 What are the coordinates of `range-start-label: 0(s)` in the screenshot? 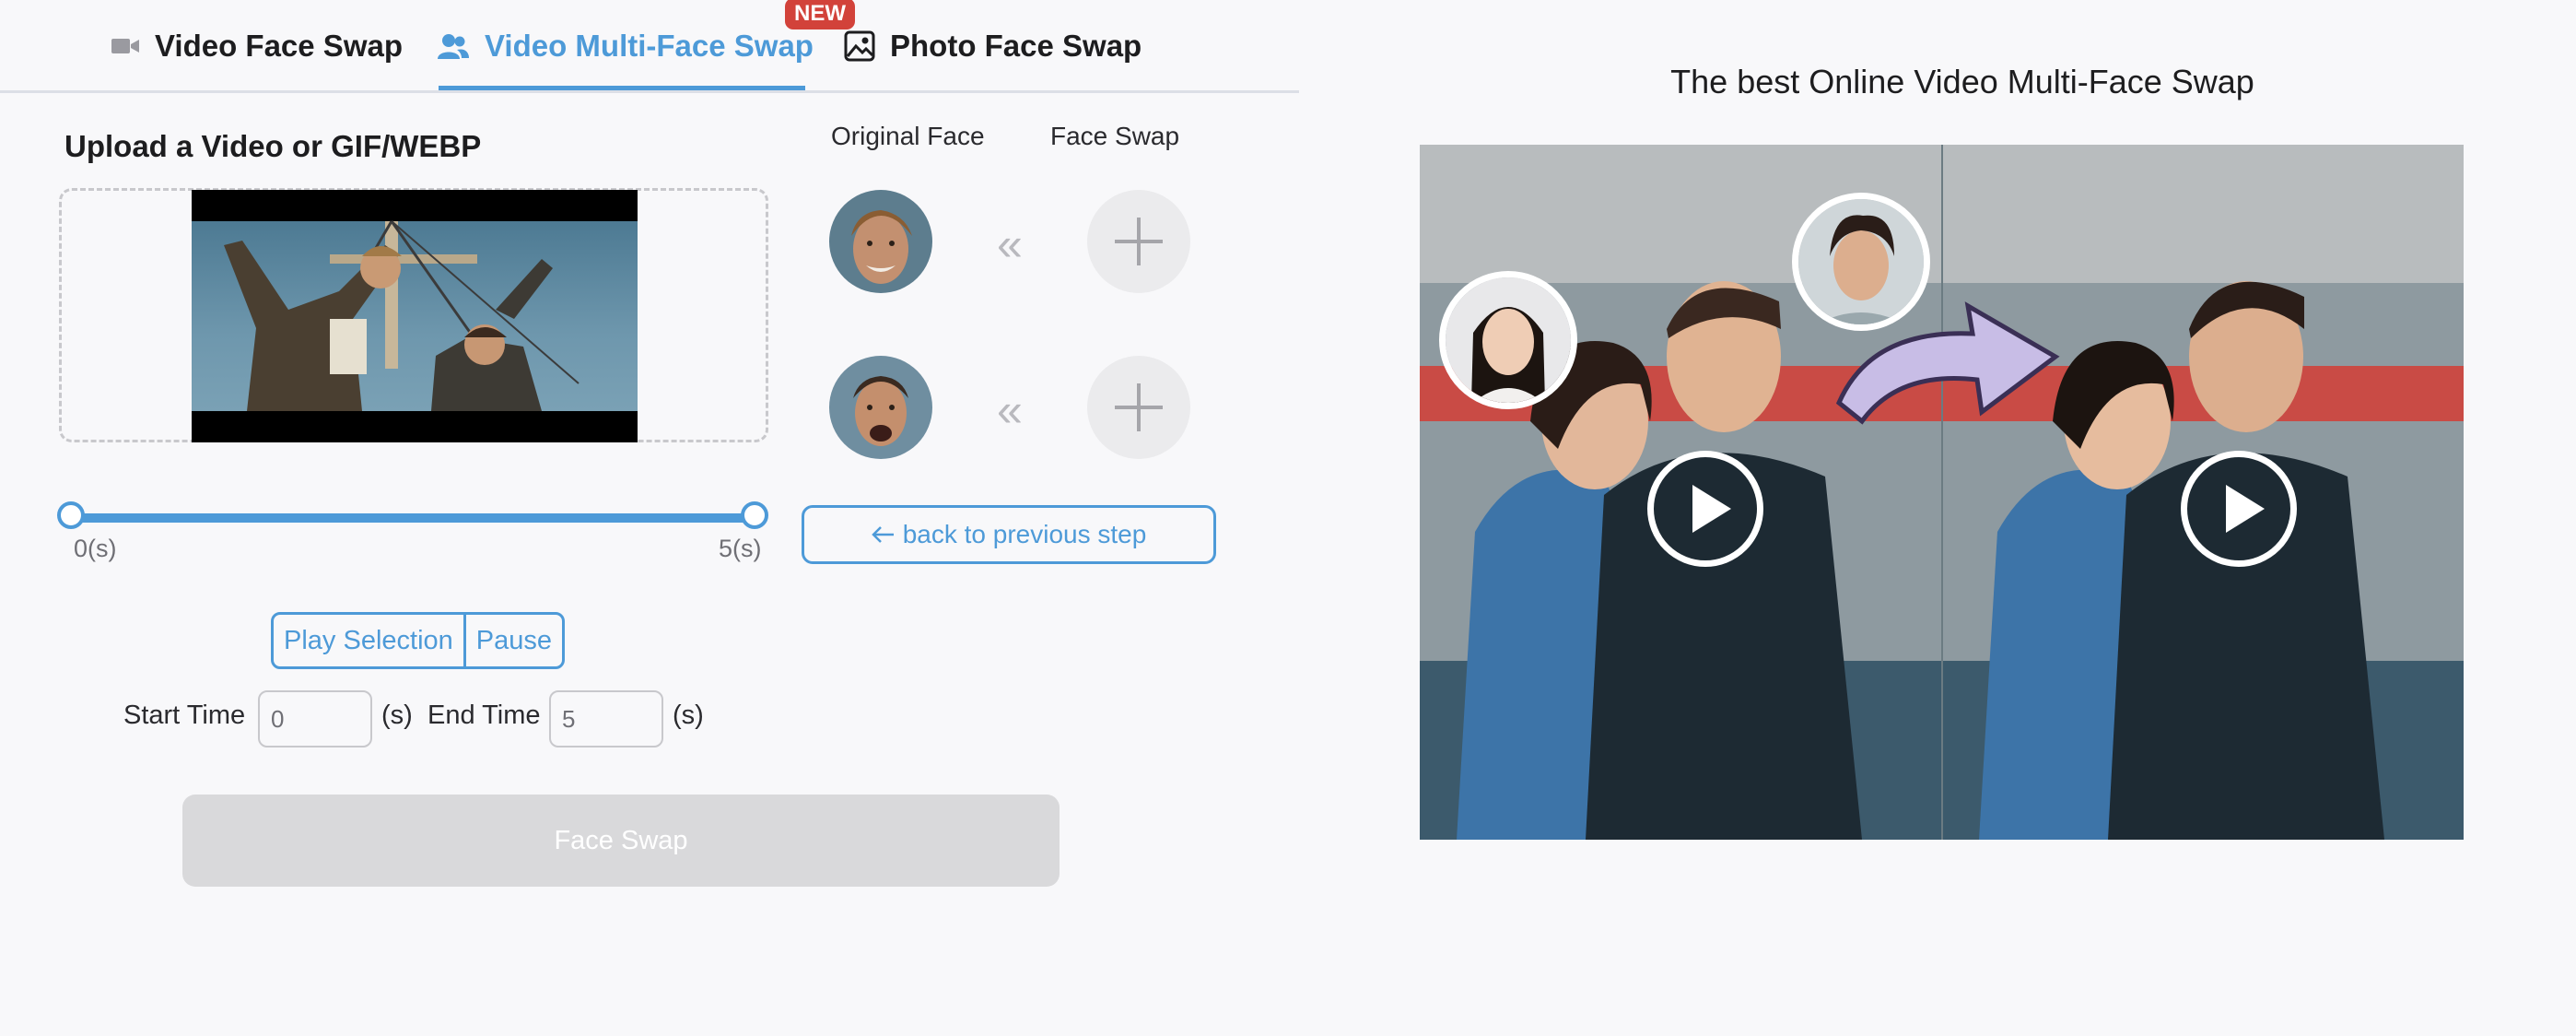 It's located at (95, 549).